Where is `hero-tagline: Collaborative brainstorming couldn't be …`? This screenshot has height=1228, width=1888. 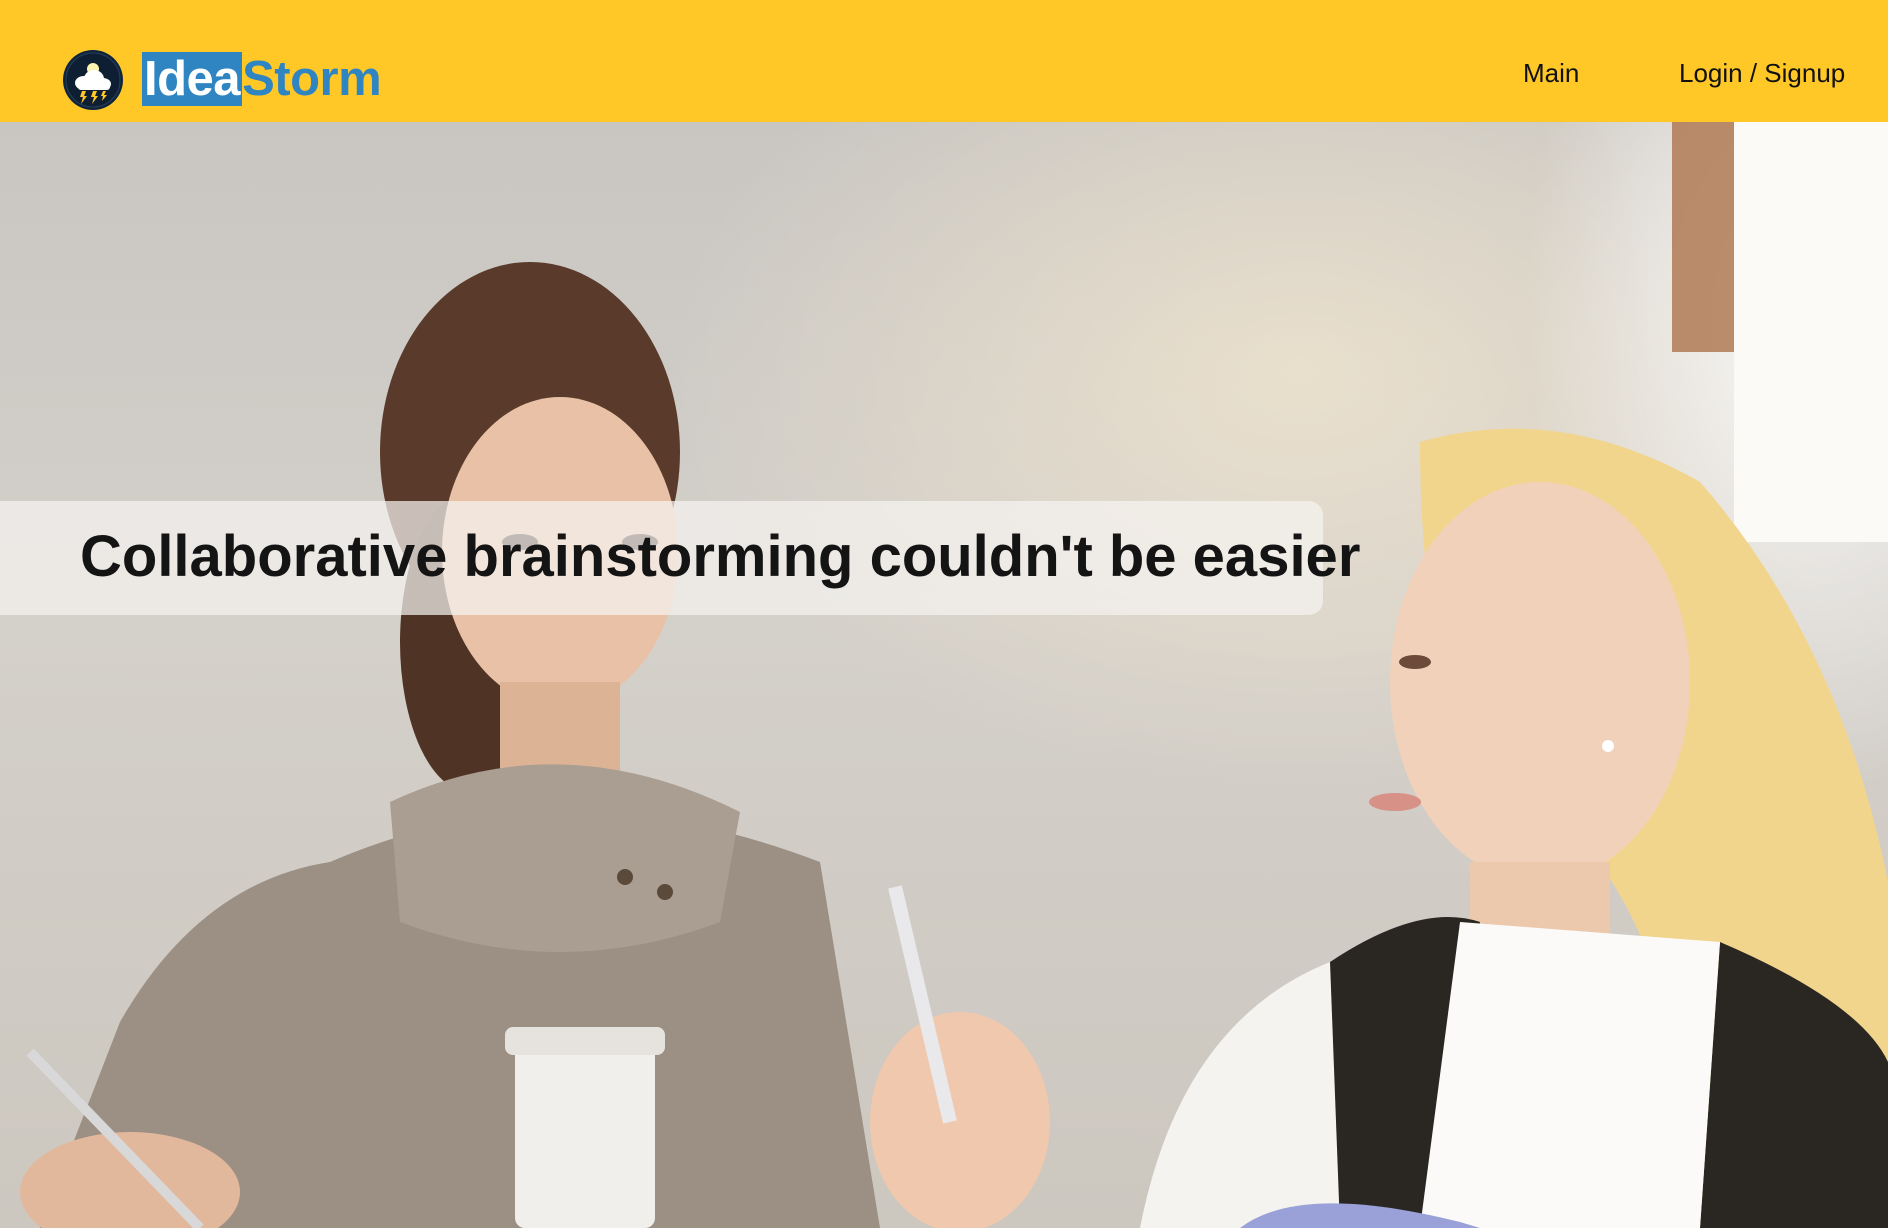 hero-tagline: Collaborative brainstorming couldn't be … is located at coordinates (720, 556).